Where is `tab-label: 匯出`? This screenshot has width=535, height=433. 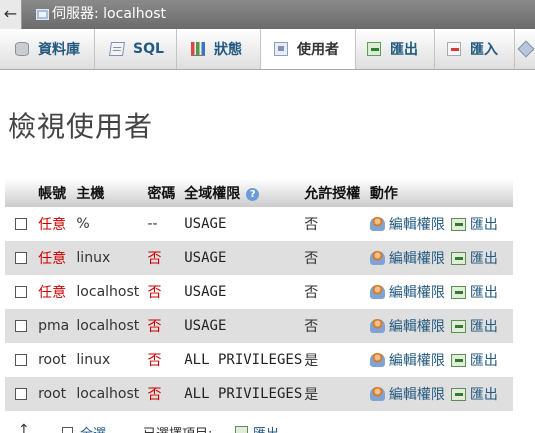
tab-label: 匯出 is located at coordinates (404, 50).